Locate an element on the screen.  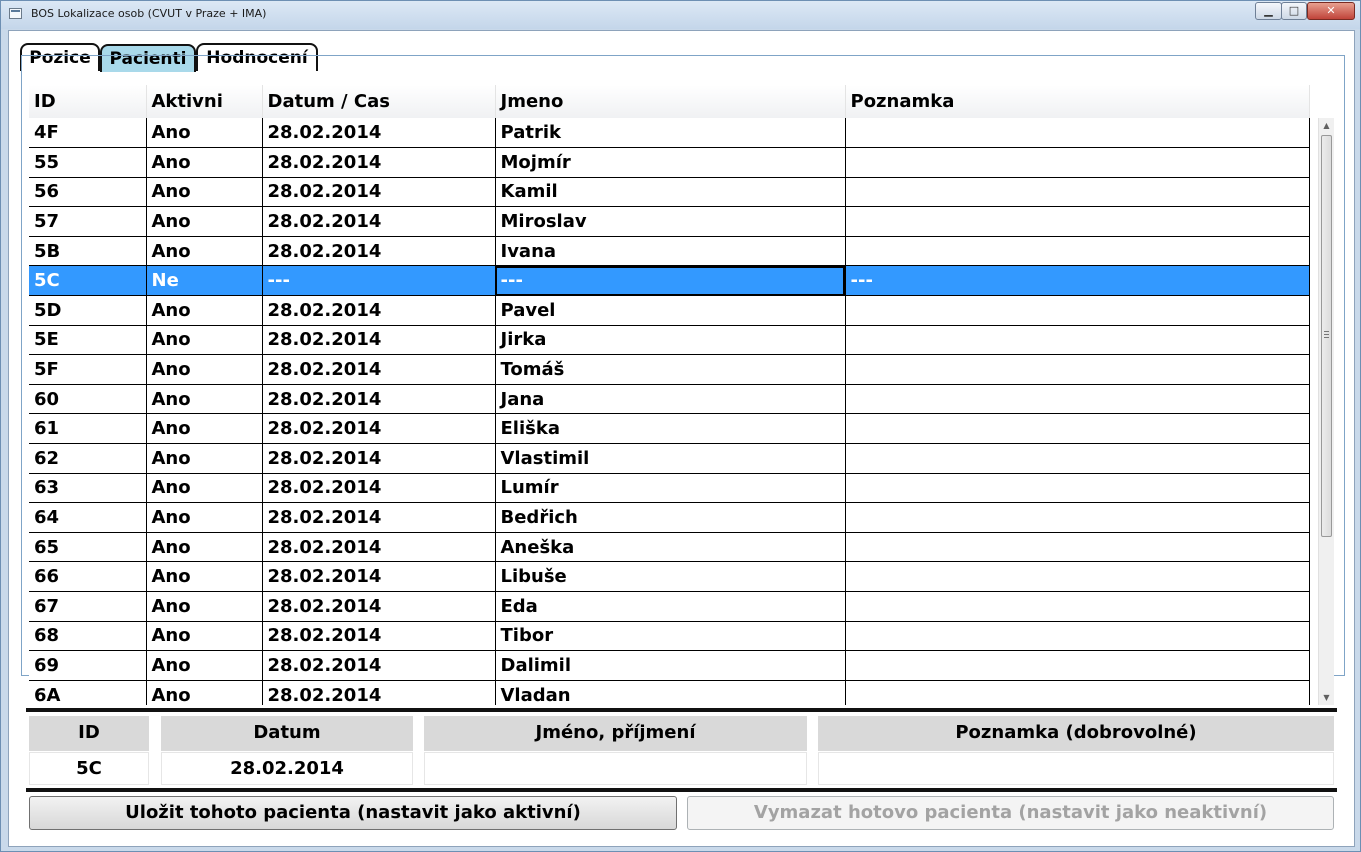
table-row: 5D Ano 28.02.2014 Pavel is located at coordinates (669, 310).